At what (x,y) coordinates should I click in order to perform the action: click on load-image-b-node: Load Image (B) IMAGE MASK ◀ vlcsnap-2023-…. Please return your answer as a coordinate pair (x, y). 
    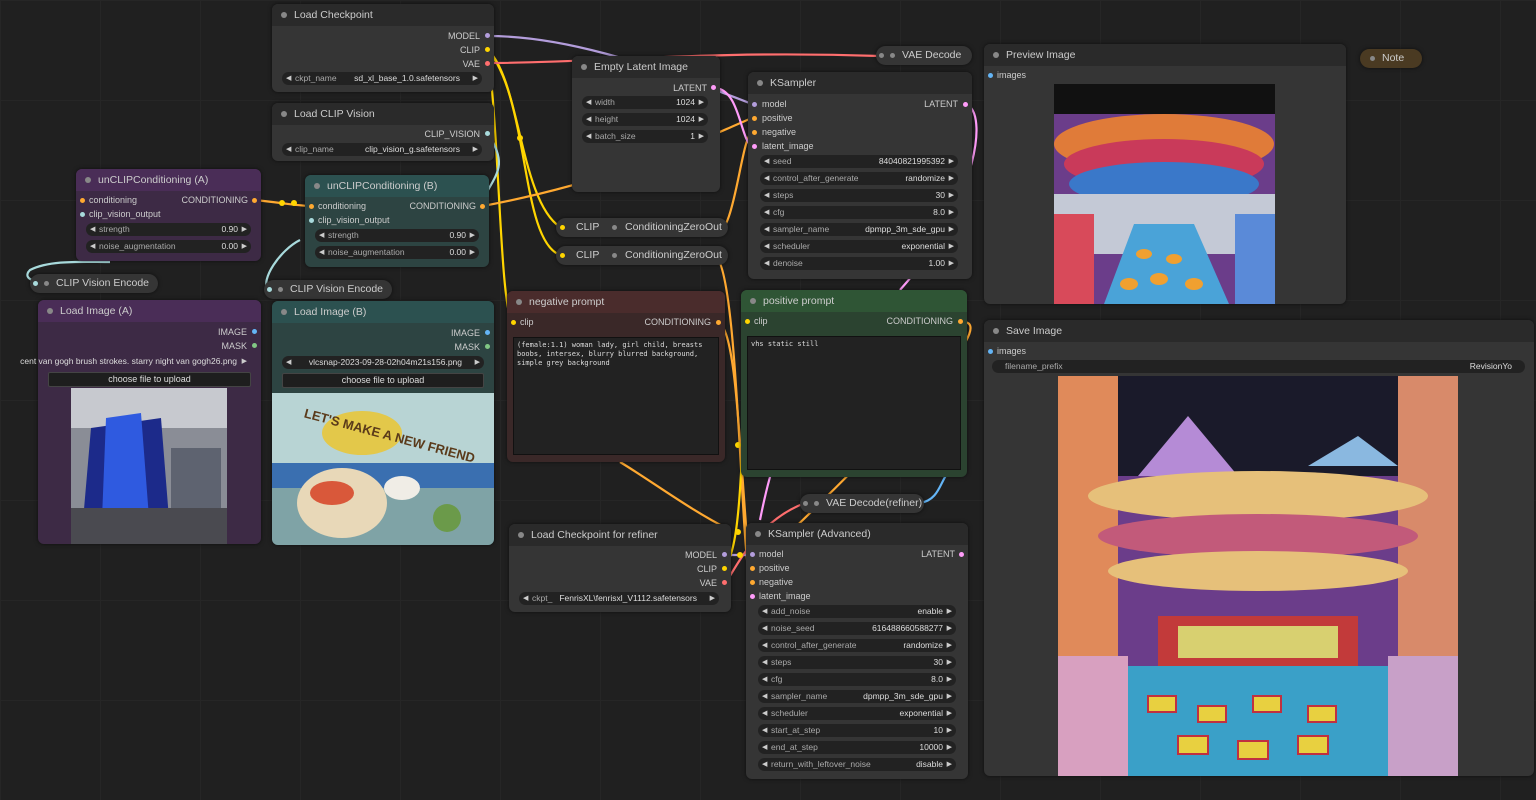
    Looking at the image, I should click on (383, 423).